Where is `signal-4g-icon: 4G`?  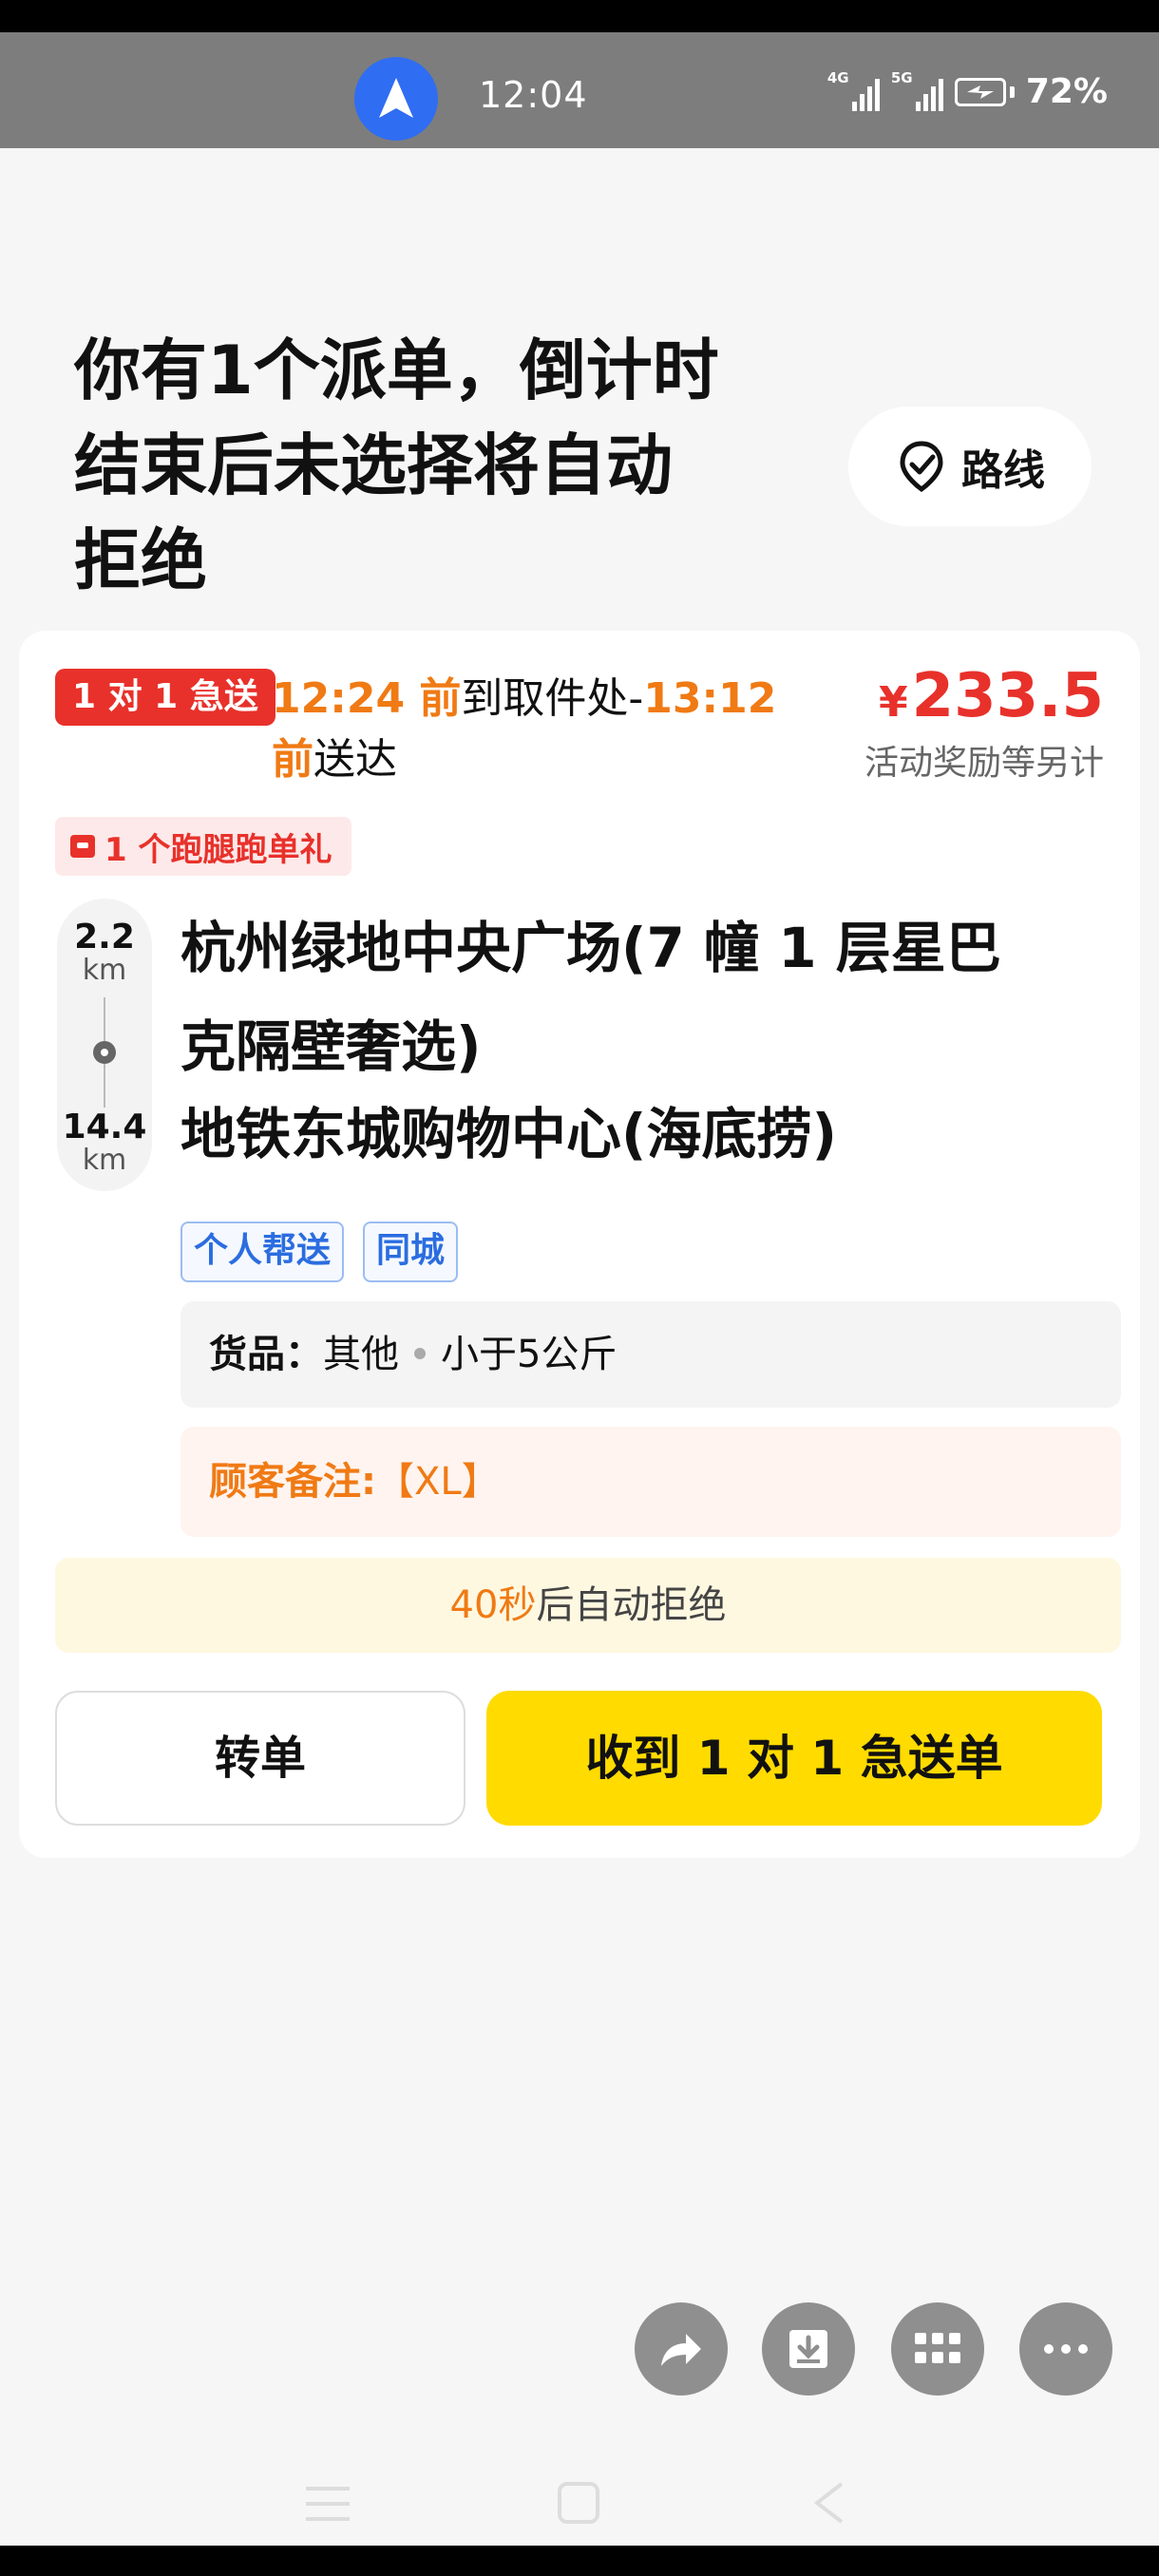 signal-4g-icon: 4G is located at coordinates (853, 90).